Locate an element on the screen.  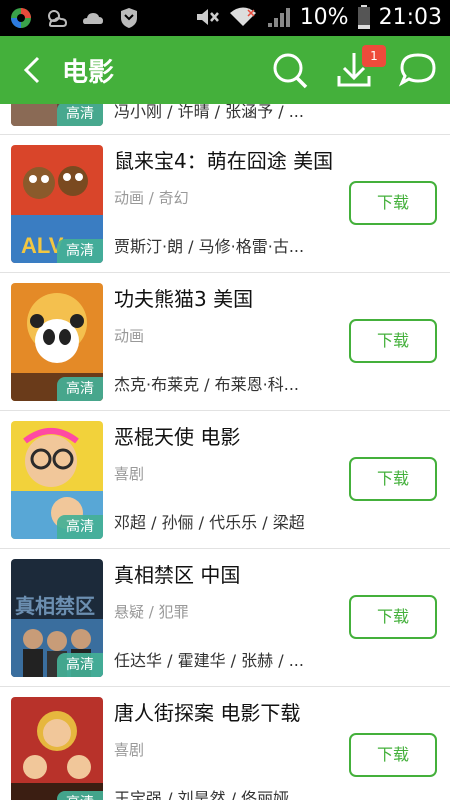
mute-icon is located at coordinates (207, 17).